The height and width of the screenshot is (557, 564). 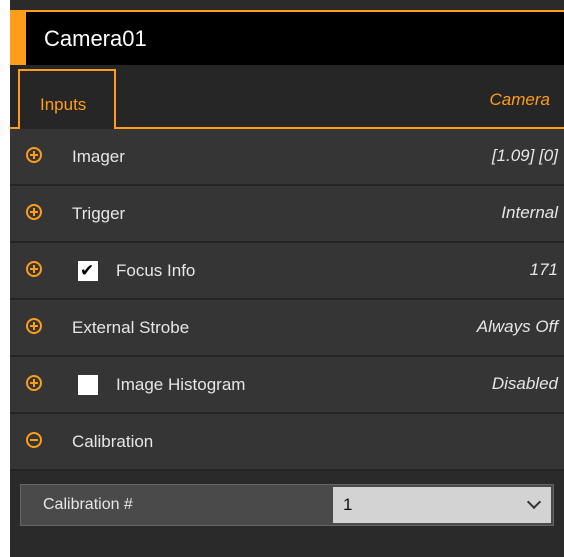 I want to click on row-calibration: Calibration, so click(x=287, y=442).